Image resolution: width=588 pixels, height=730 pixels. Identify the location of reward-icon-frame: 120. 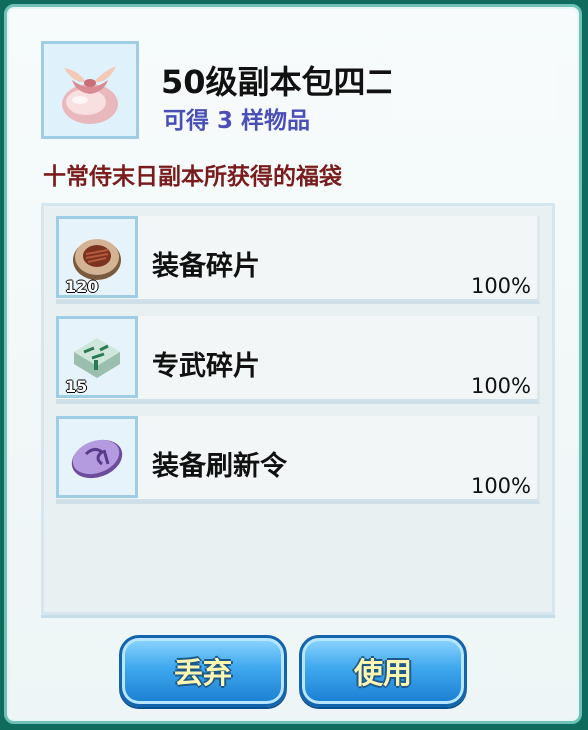
(97, 257).